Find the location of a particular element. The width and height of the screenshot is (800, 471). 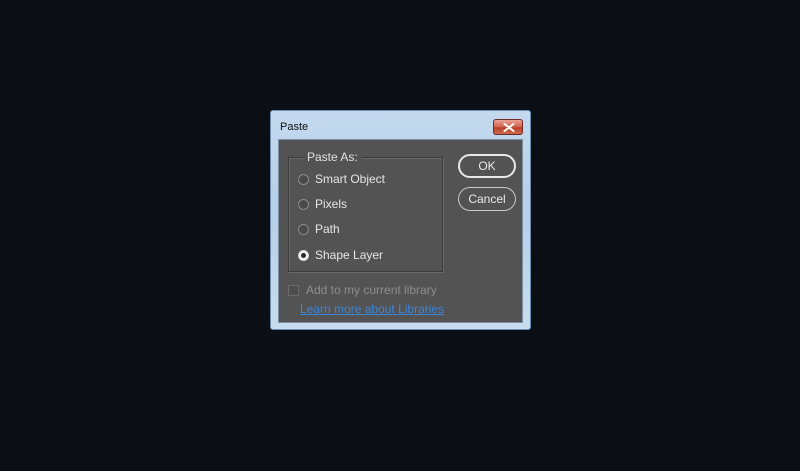

dialog-title: Paste is located at coordinates (294, 127).